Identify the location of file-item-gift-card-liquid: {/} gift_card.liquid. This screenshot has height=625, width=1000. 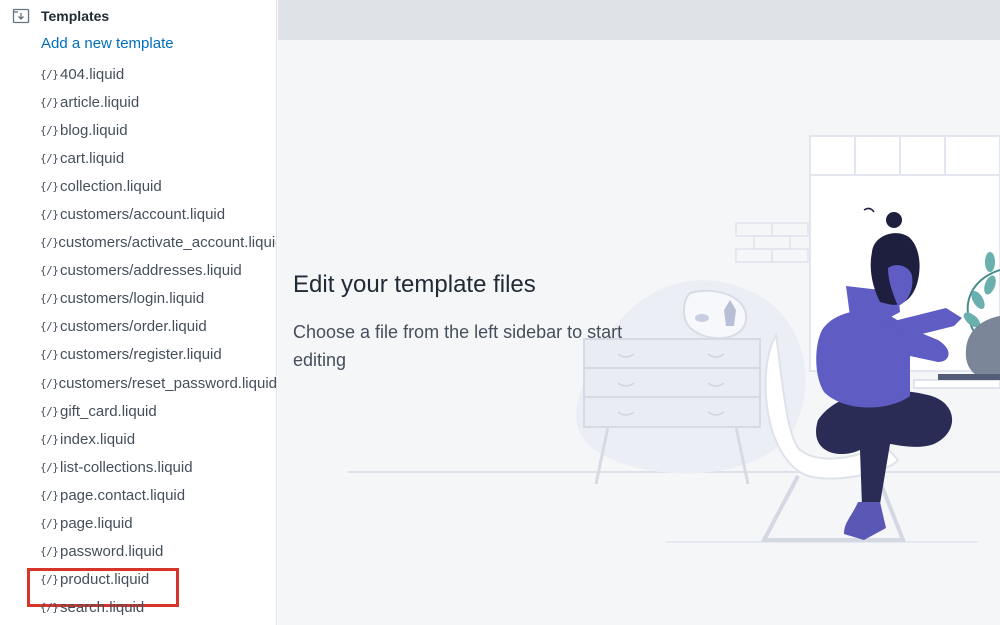
(138, 411).